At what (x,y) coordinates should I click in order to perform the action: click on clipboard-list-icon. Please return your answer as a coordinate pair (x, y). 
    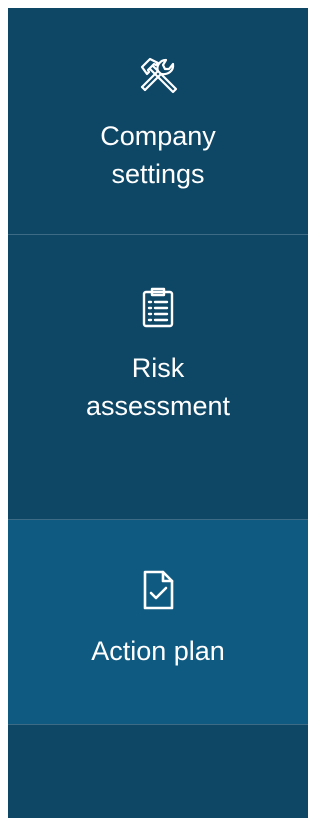
    Looking at the image, I should click on (158, 307).